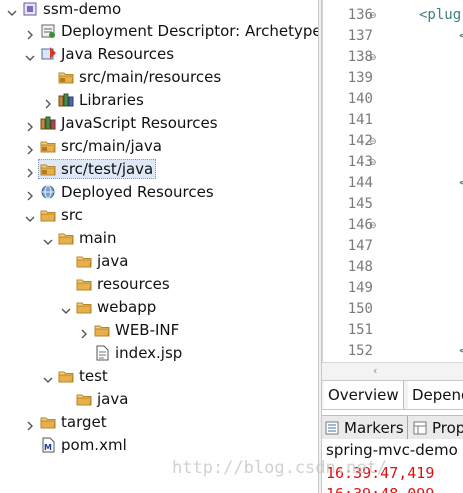 The height and width of the screenshot is (493, 463). I want to click on tab-dependencies: Depend, so click(435, 395).